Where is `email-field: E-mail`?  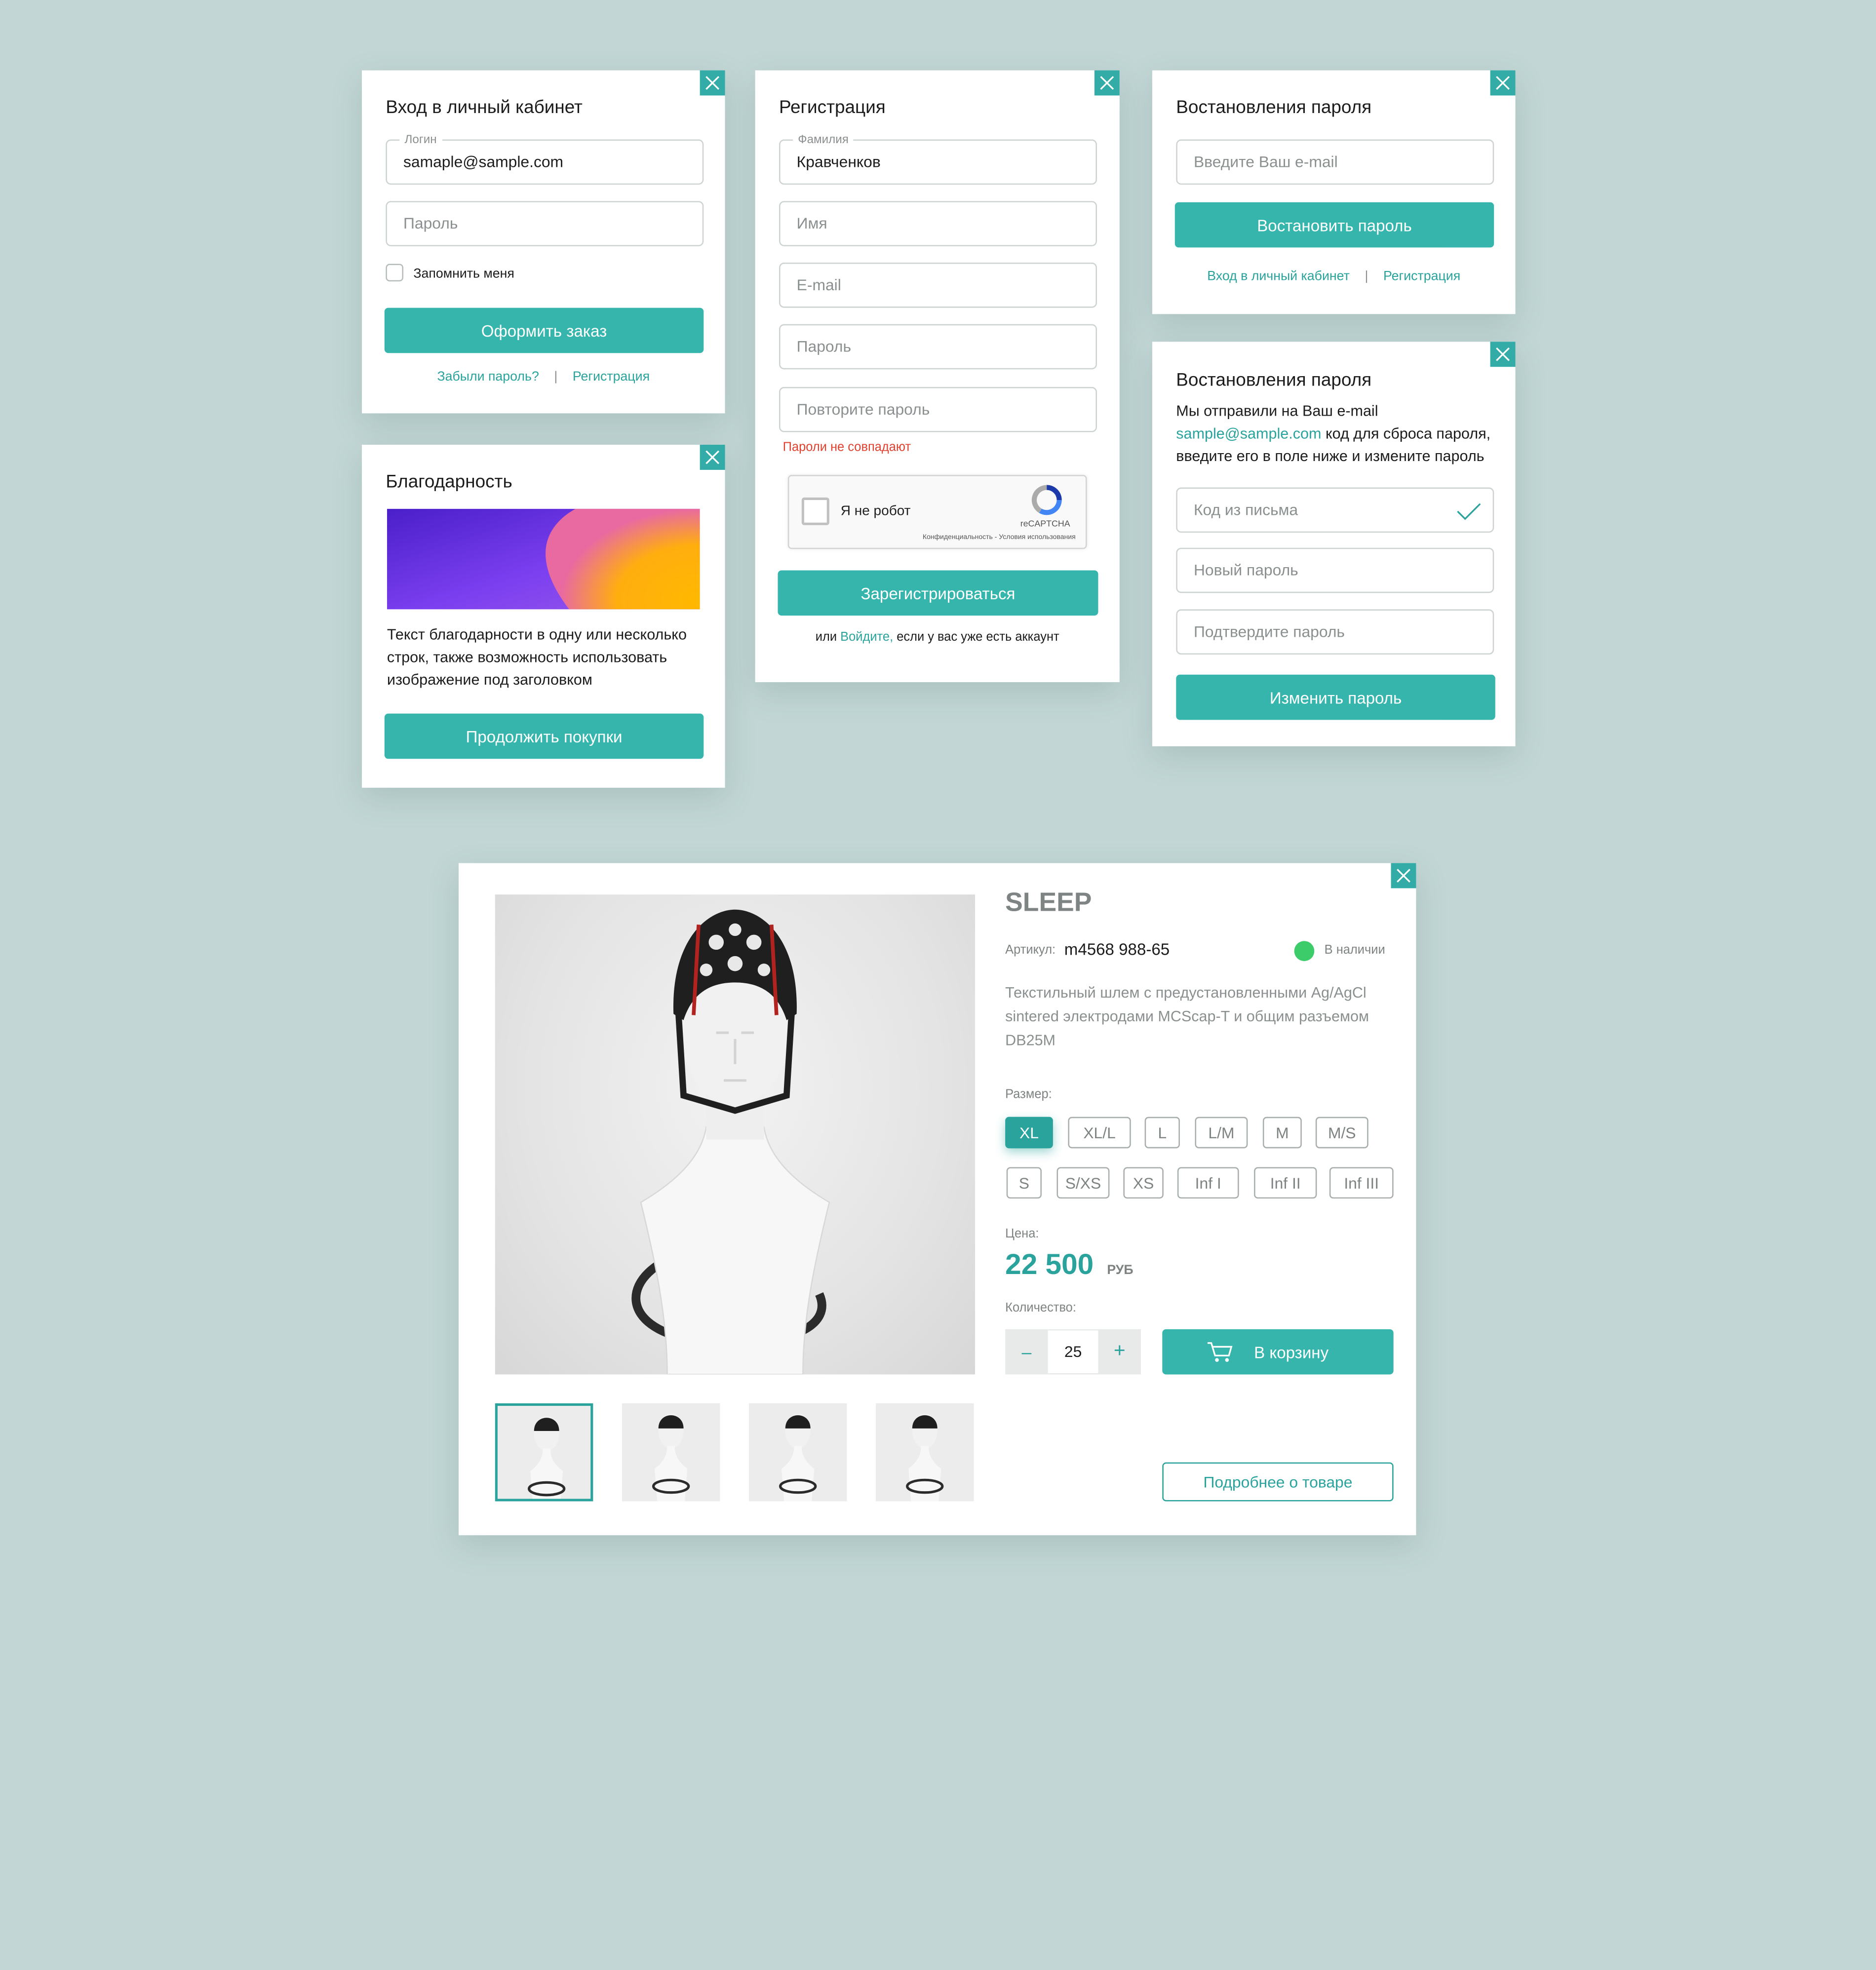 email-field: E-mail is located at coordinates (938, 285).